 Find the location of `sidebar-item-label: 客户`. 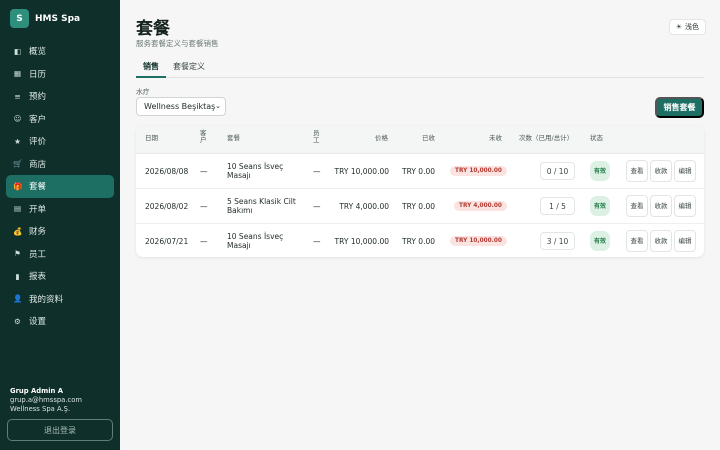

sidebar-item-label: 客户 is located at coordinates (38, 119).